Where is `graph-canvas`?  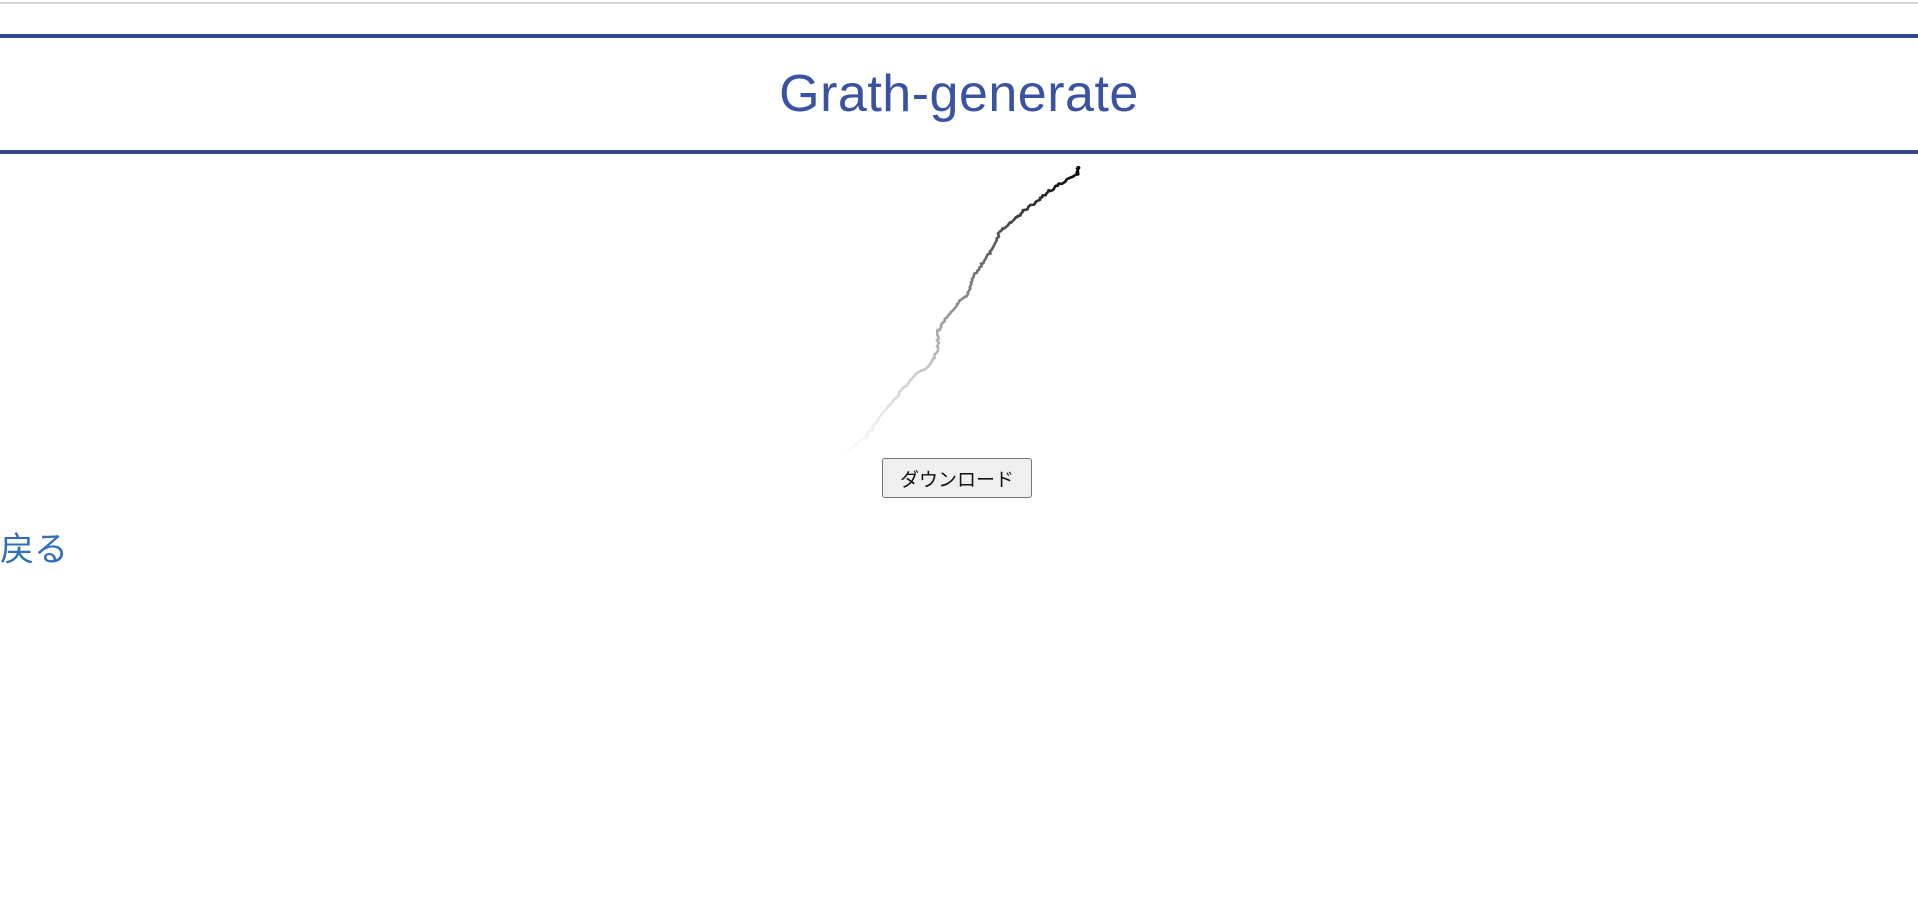 graph-canvas is located at coordinates (959, 312).